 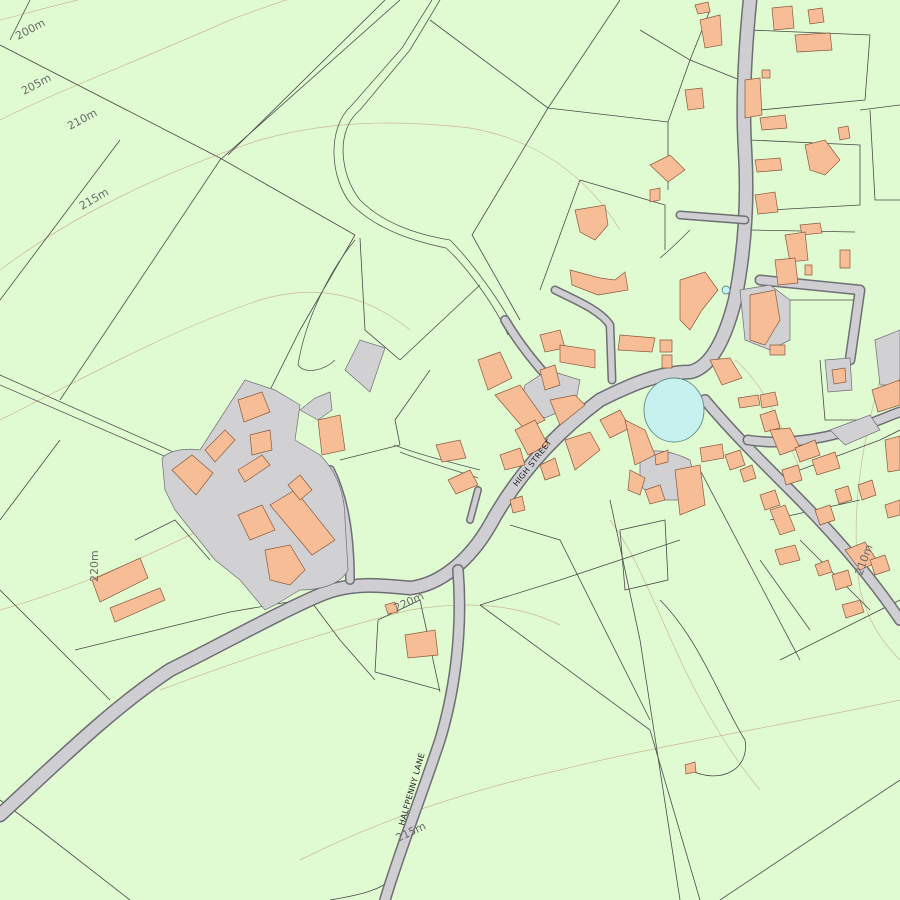 I want to click on contour-label-220: 220m, so click(x=94, y=566).